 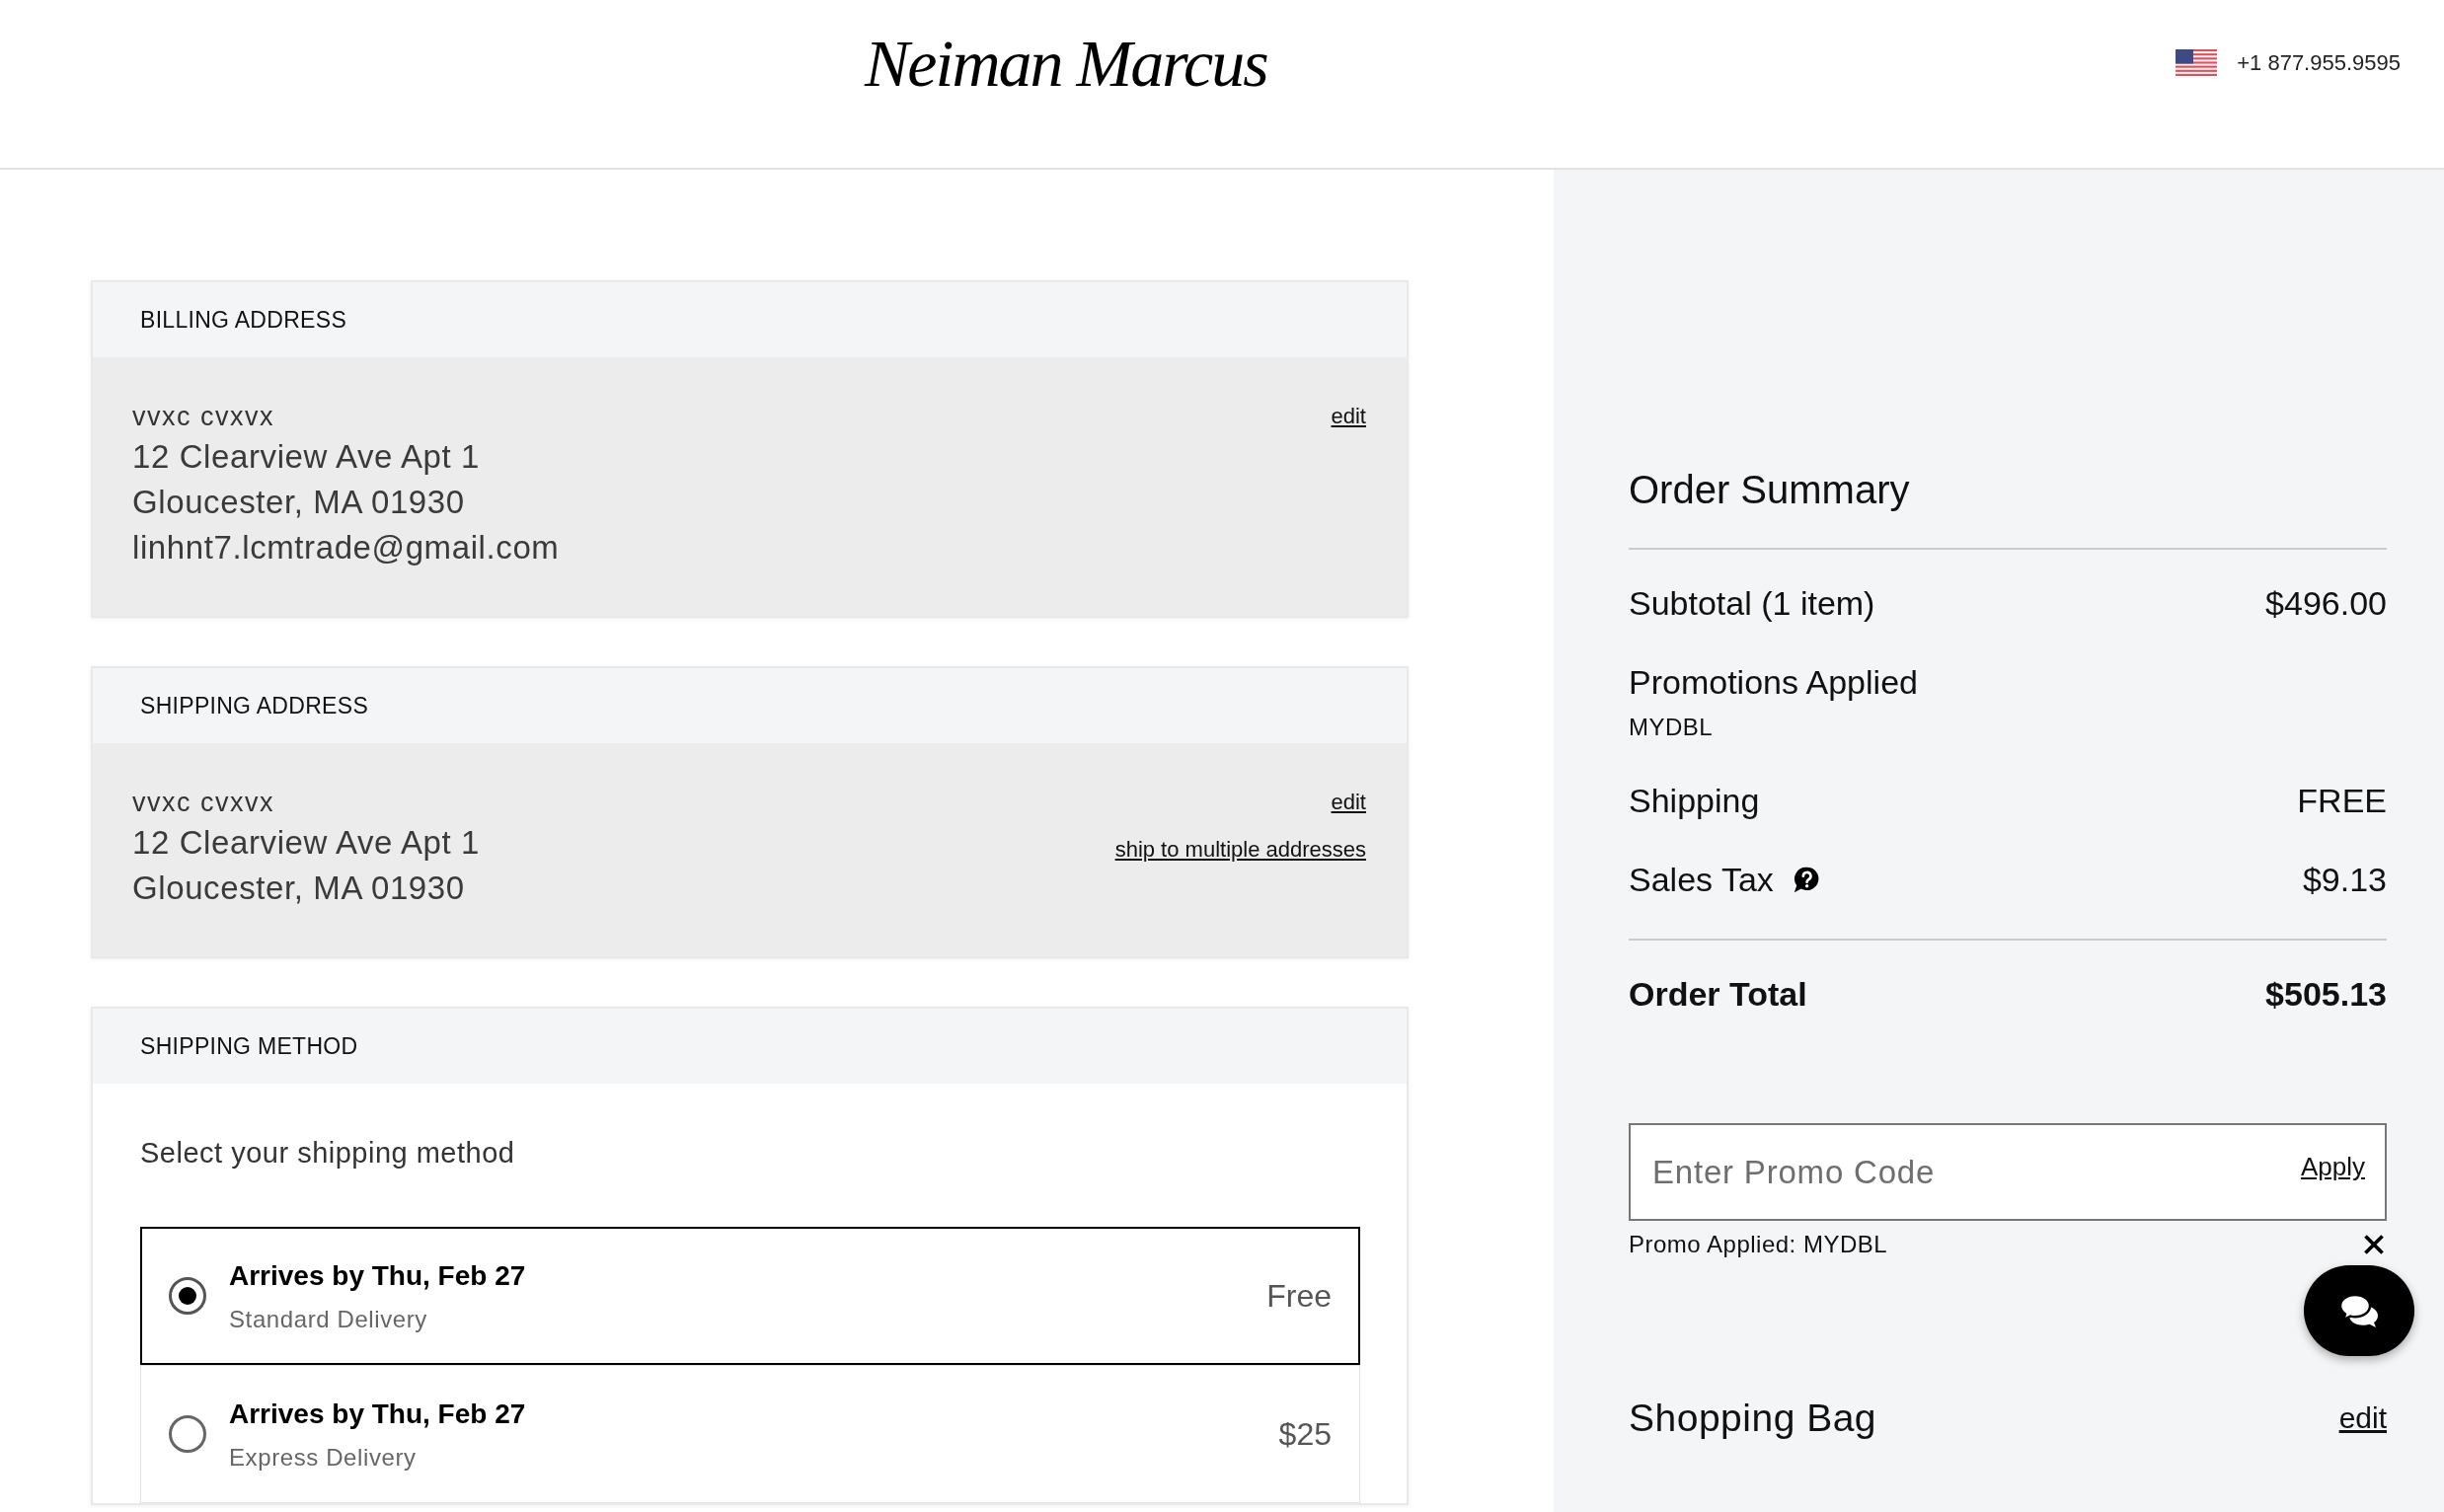 I want to click on promo-applied-text: Promo Applied: MYDBL, so click(x=1758, y=1245).